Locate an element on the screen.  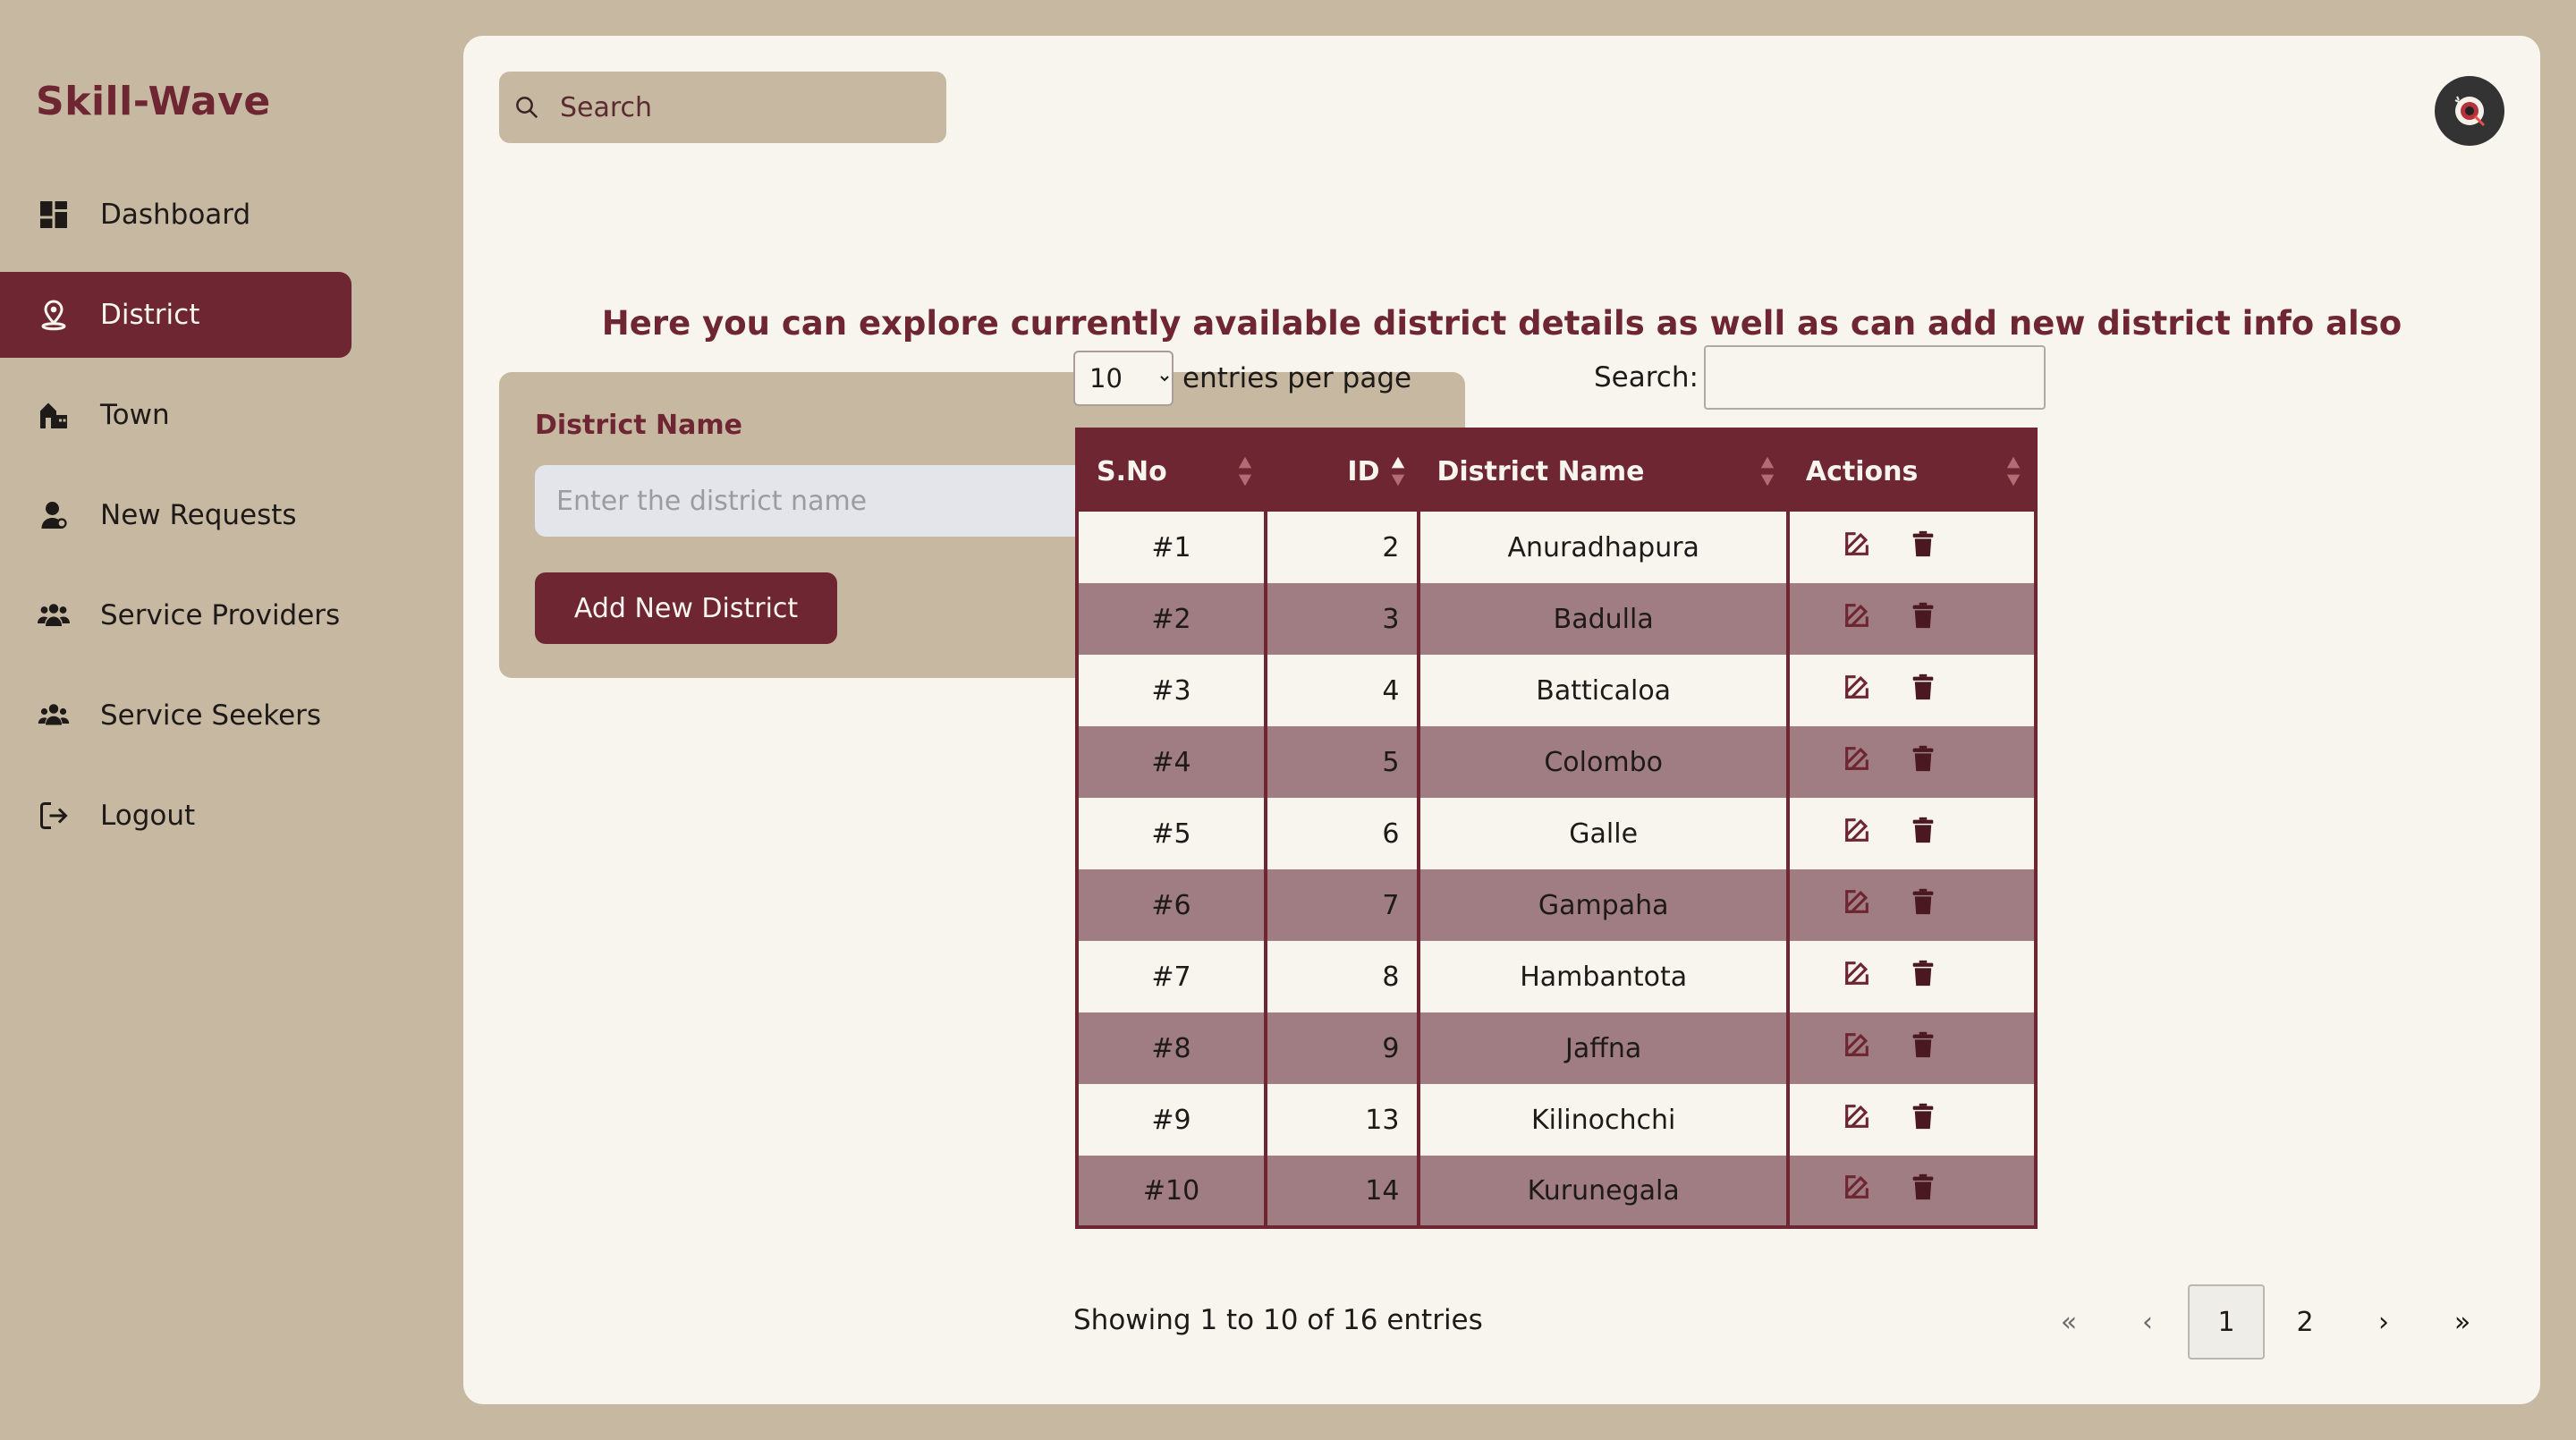
table-row: #1 2 Anuradhapura is located at coordinates (1556, 547).